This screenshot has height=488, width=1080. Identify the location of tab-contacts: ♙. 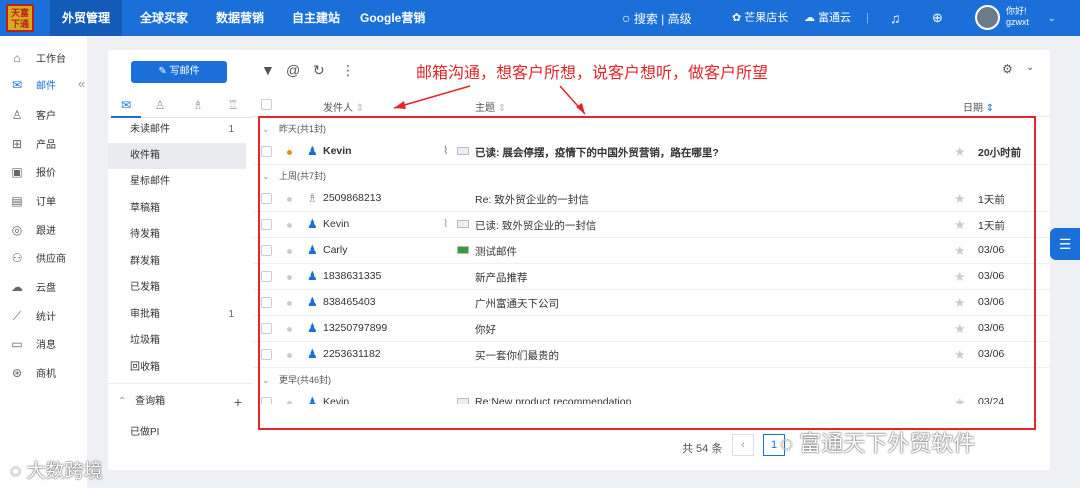
(160, 105).